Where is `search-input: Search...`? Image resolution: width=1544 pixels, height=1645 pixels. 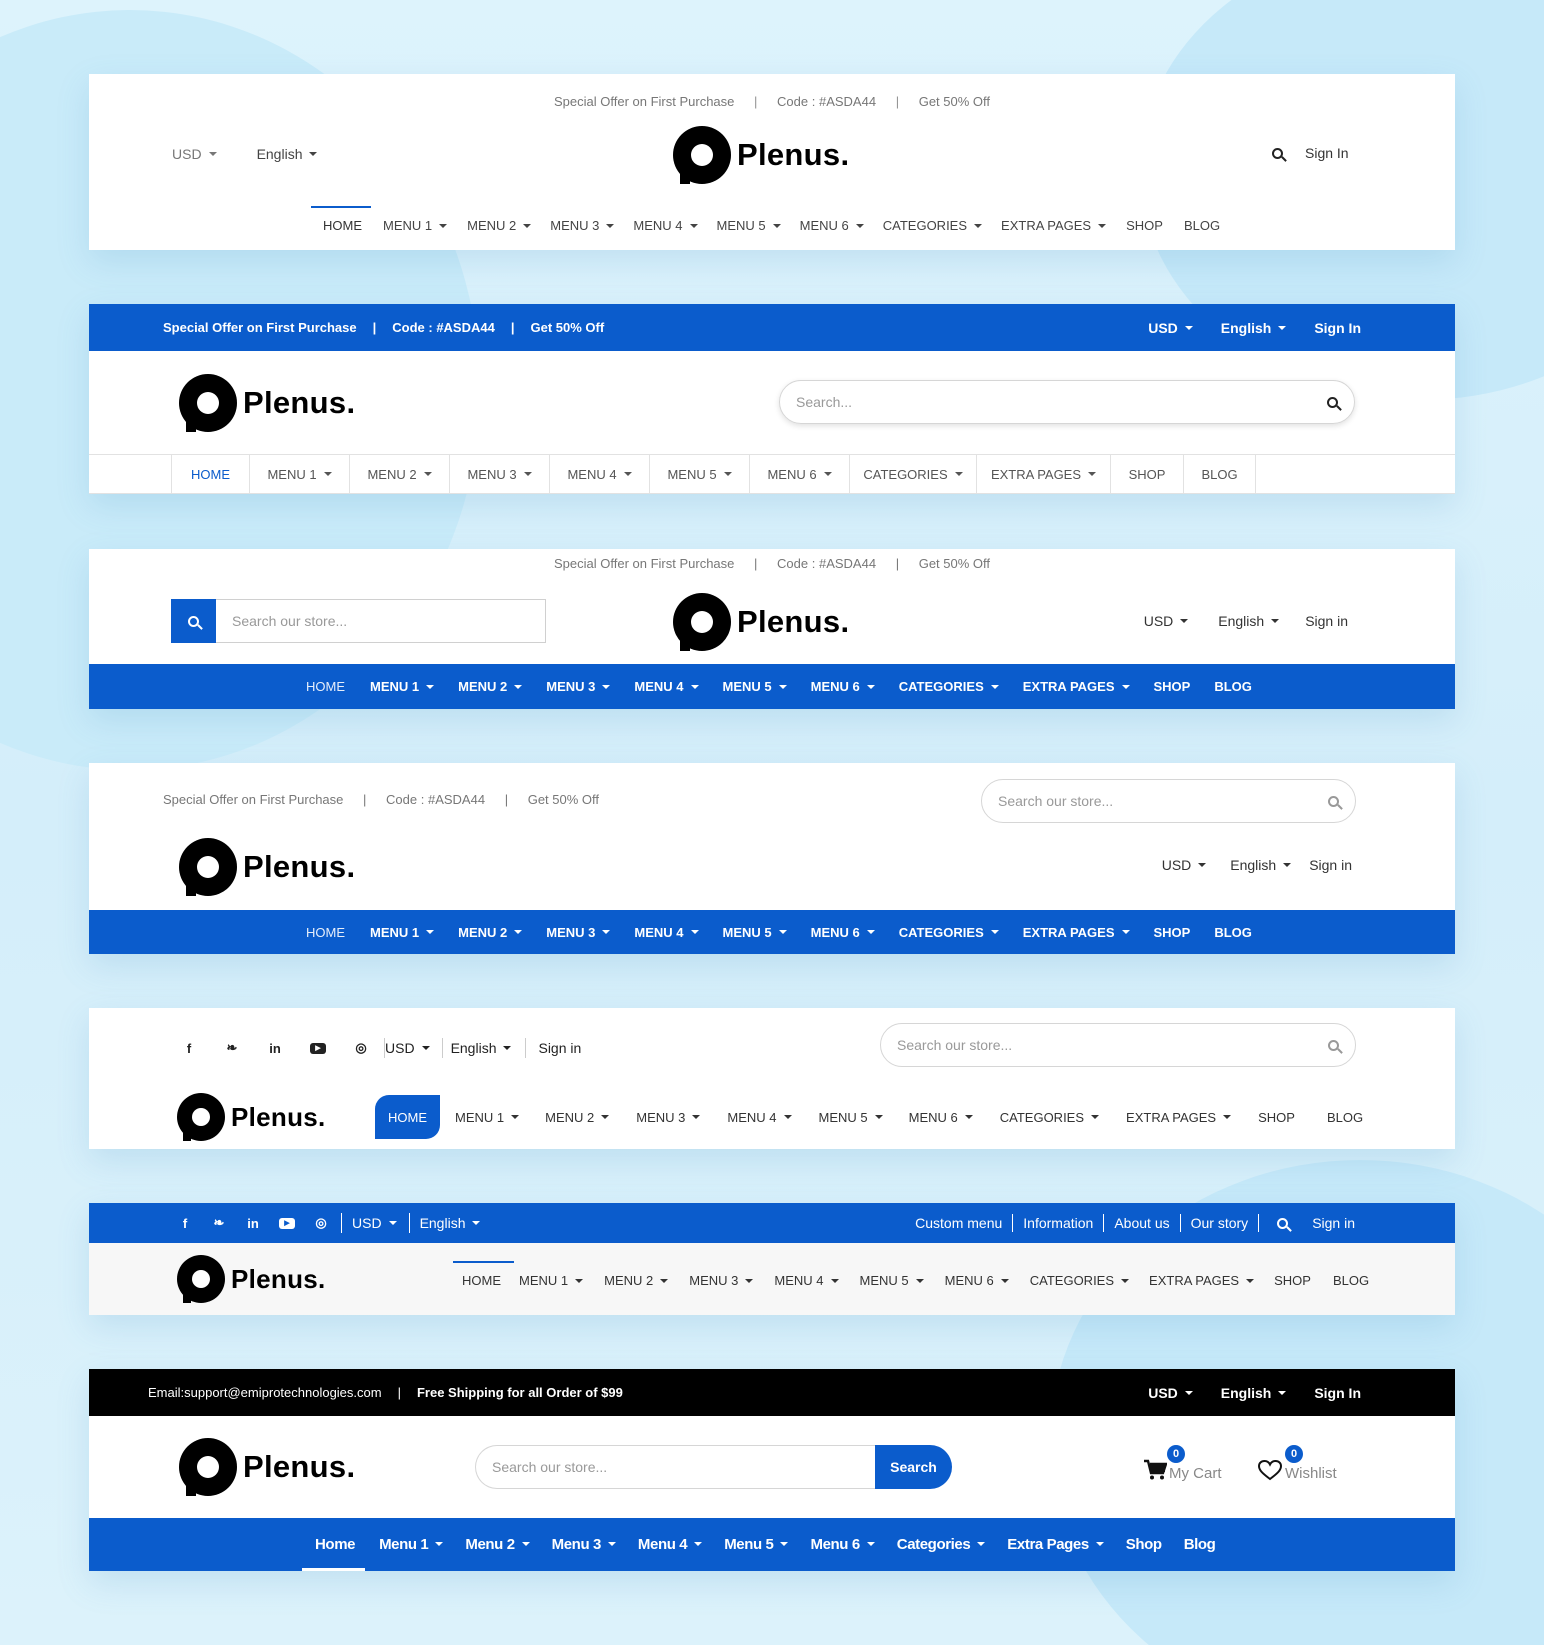
search-input: Search... is located at coordinates (1067, 402).